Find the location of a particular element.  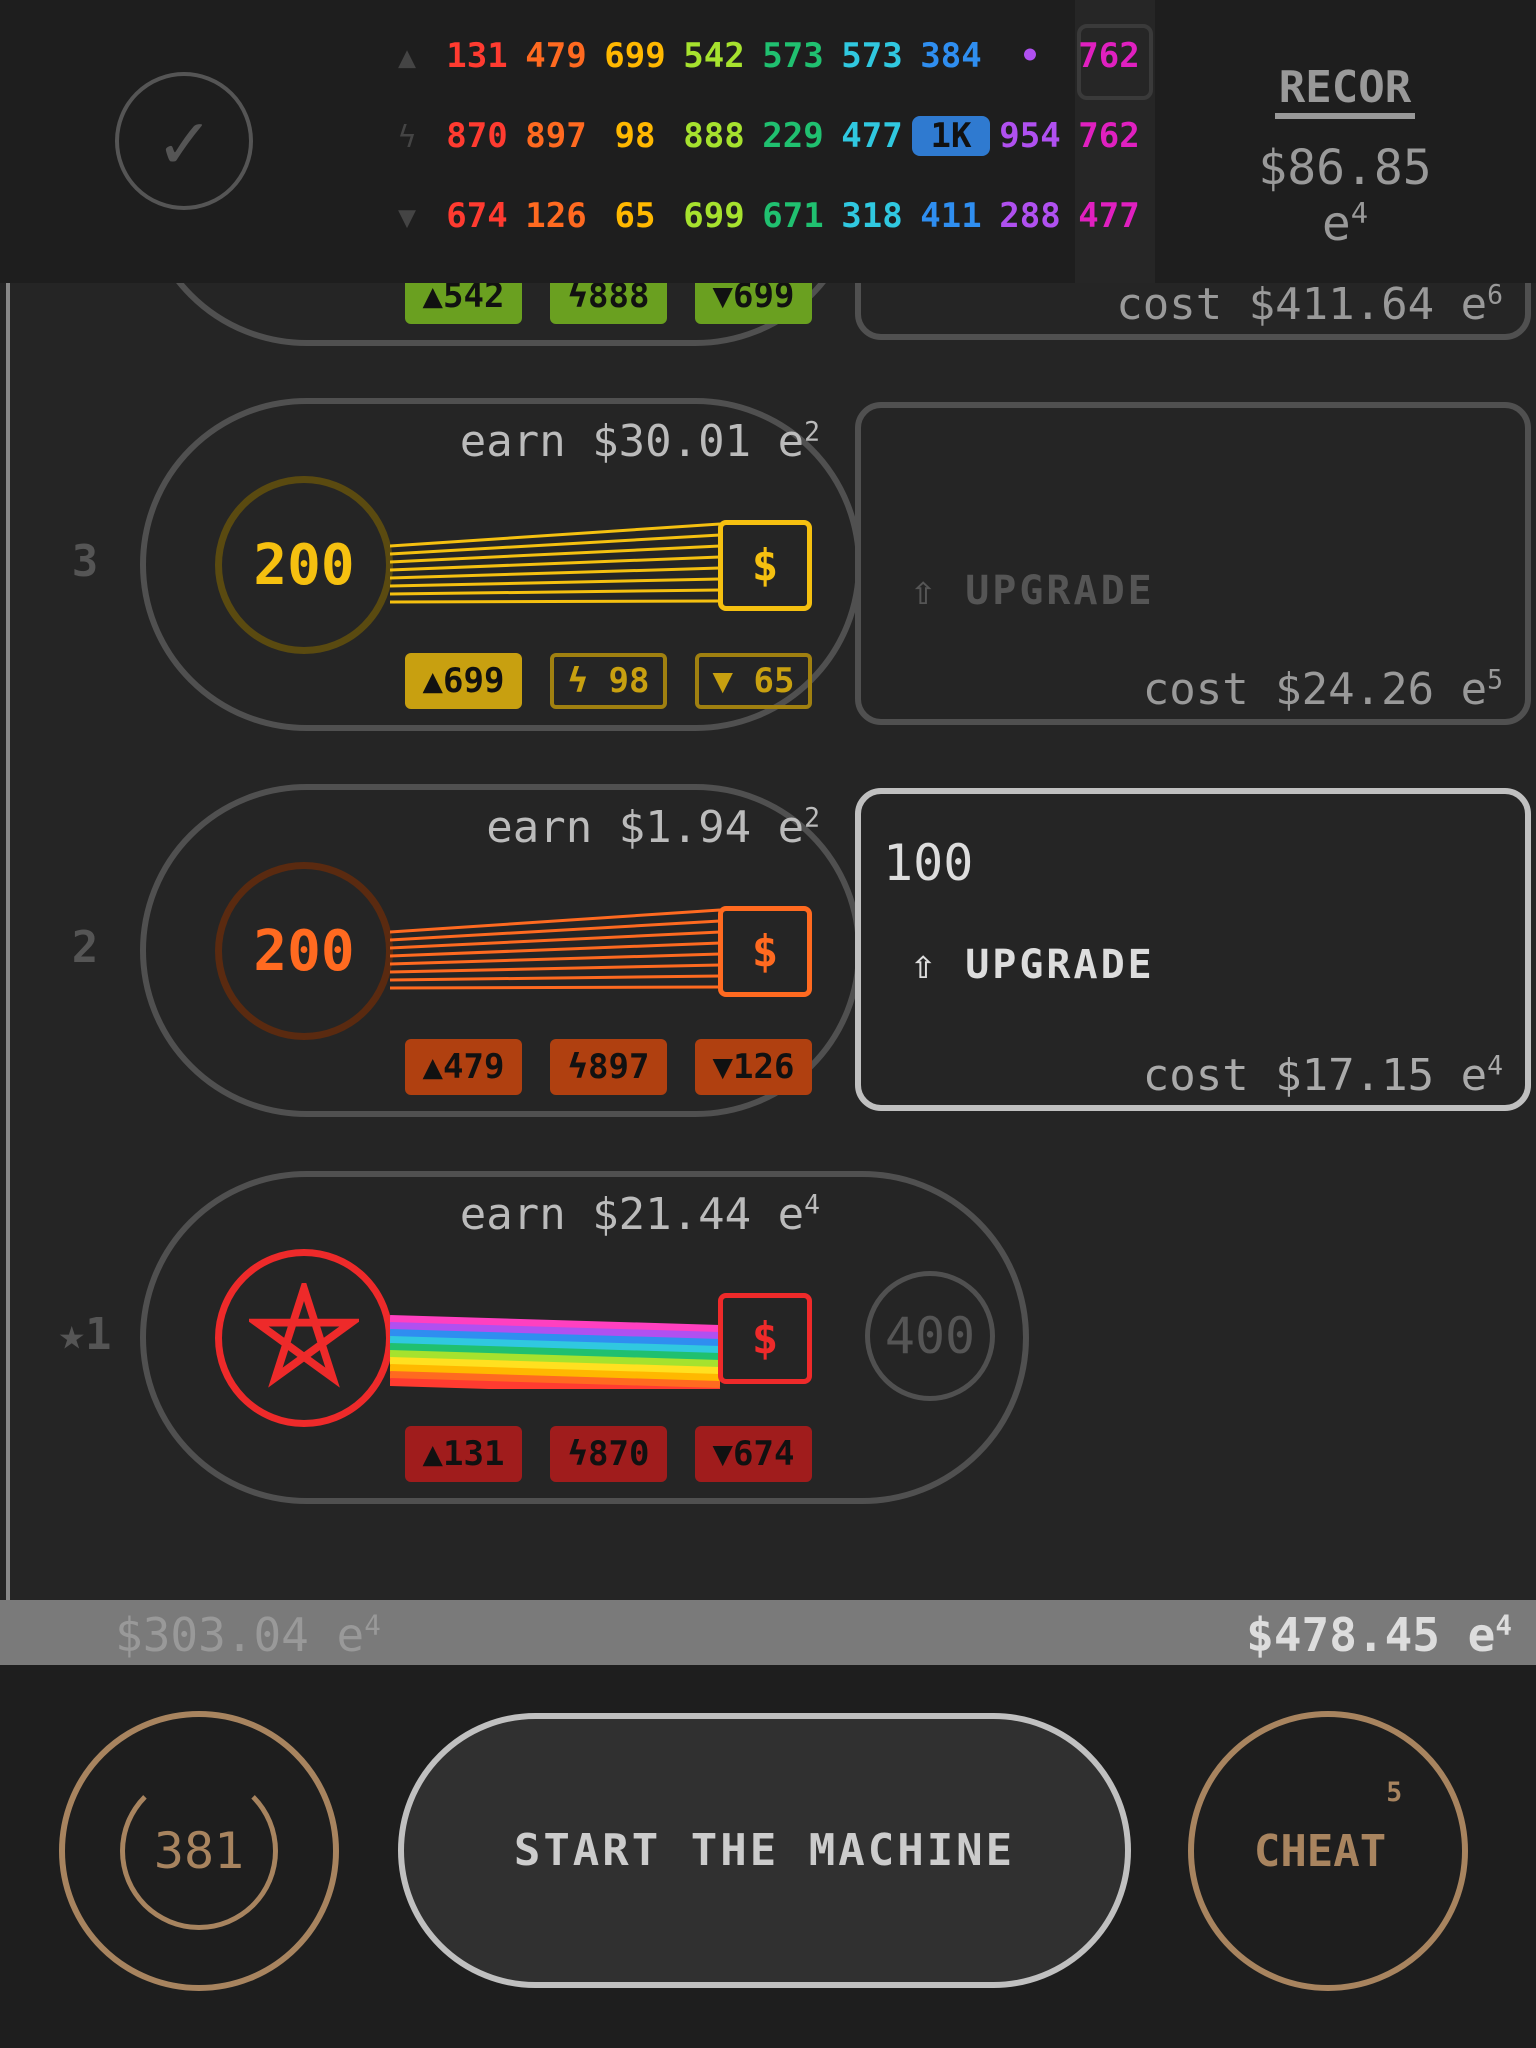

earn-label: earn $1.94 e2 is located at coordinates (653, 827).